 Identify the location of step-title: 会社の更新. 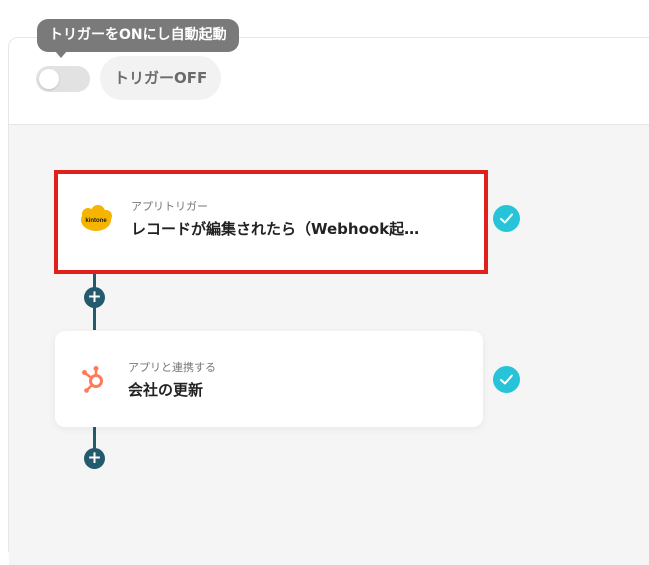
(166, 390).